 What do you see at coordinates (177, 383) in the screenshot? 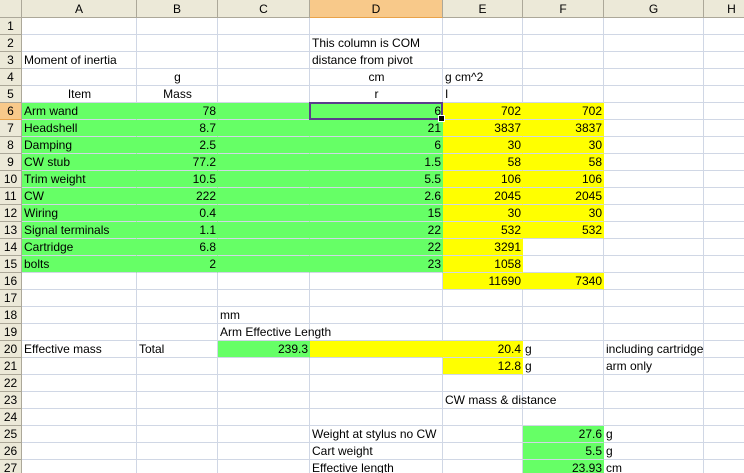
I see `cell-b22` at bounding box center [177, 383].